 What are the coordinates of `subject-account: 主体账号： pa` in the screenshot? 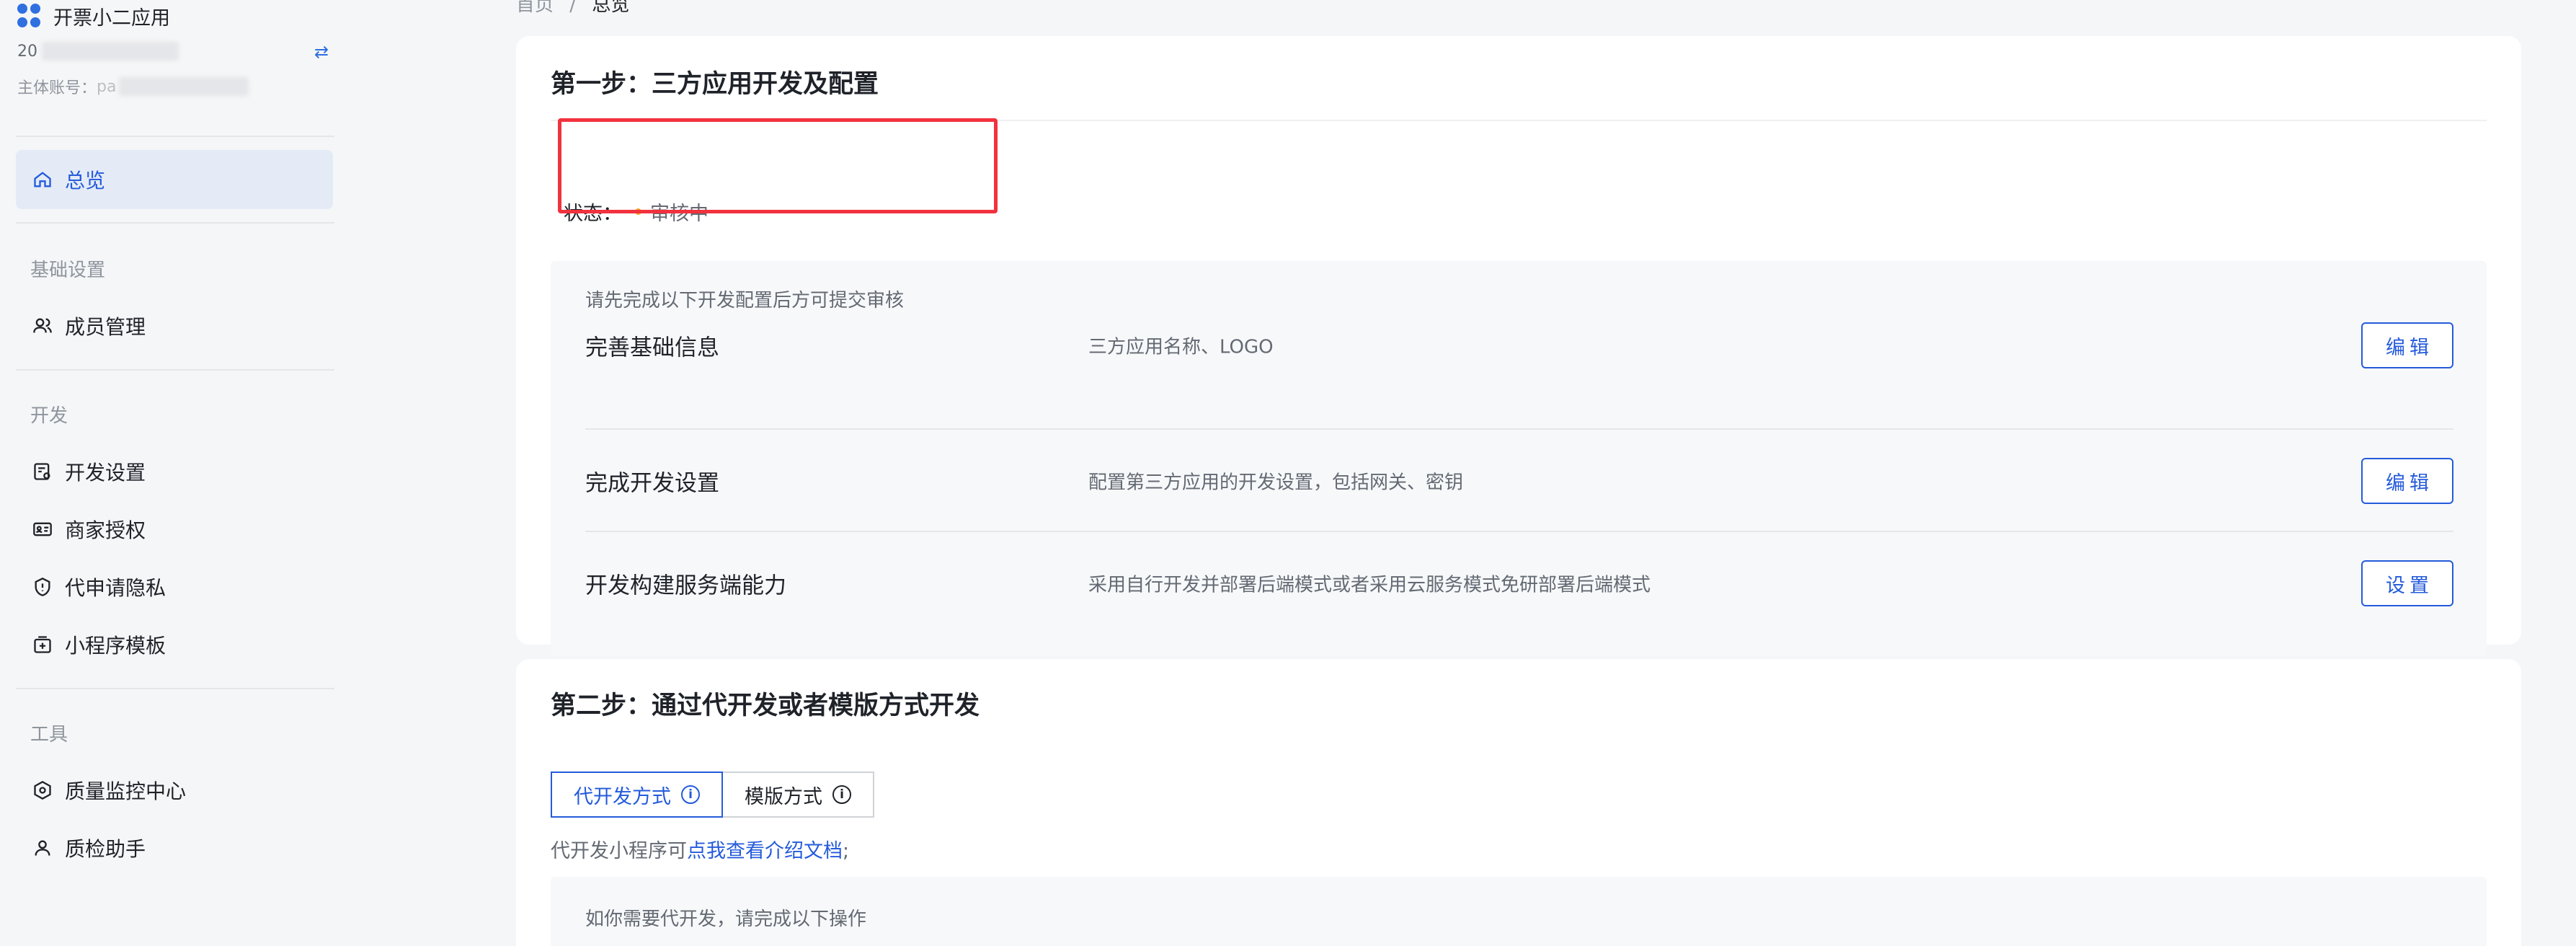 It's located at (133, 86).